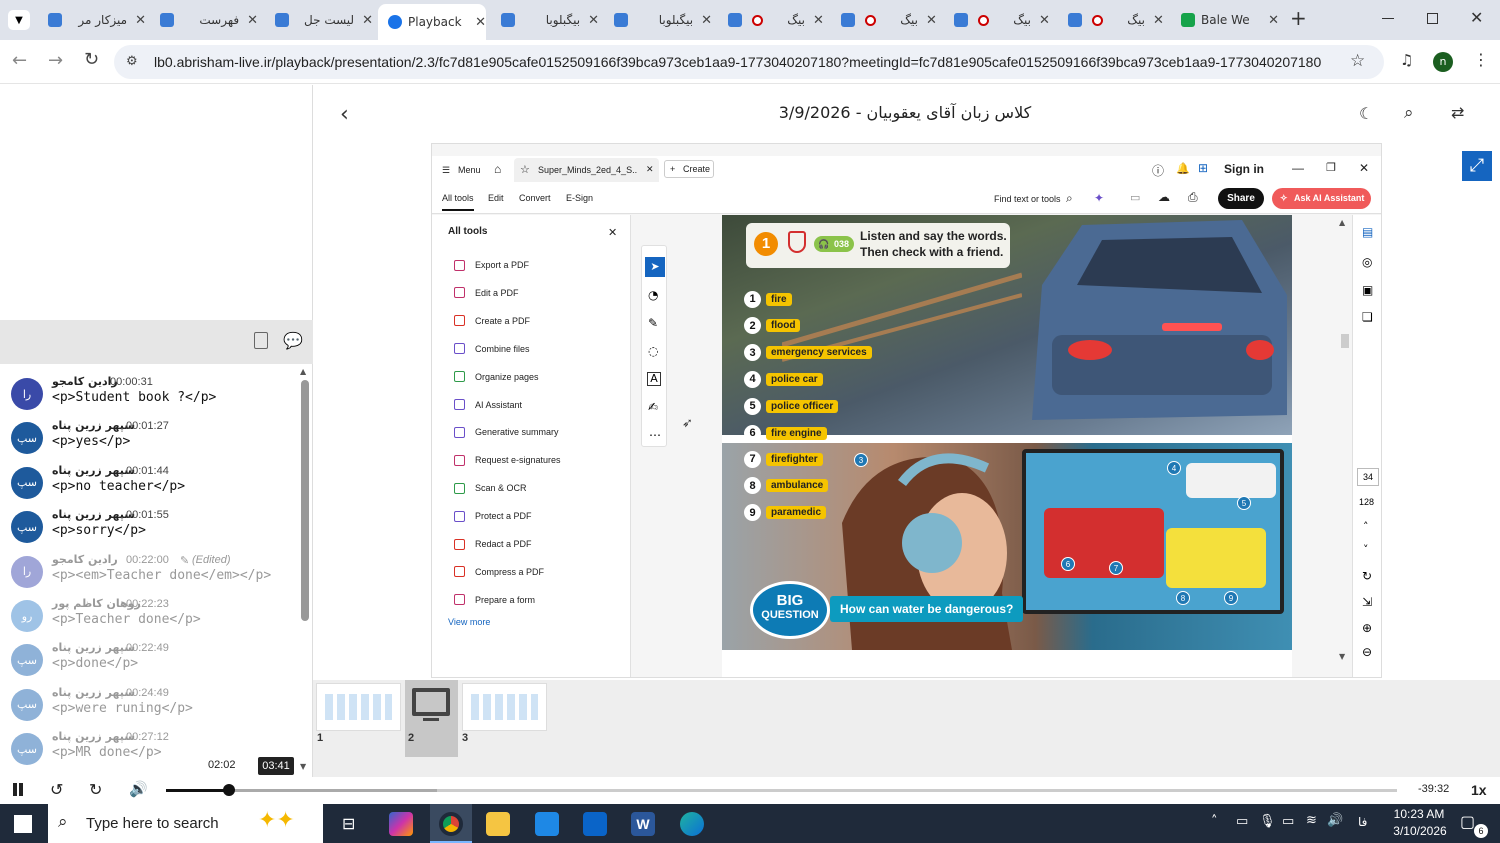 The width and height of the screenshot is (1500, 843). Describe the element at coordinates (303, 766) in the screenshot. I see `chat-scroll-down-icon: ▼` at that location.